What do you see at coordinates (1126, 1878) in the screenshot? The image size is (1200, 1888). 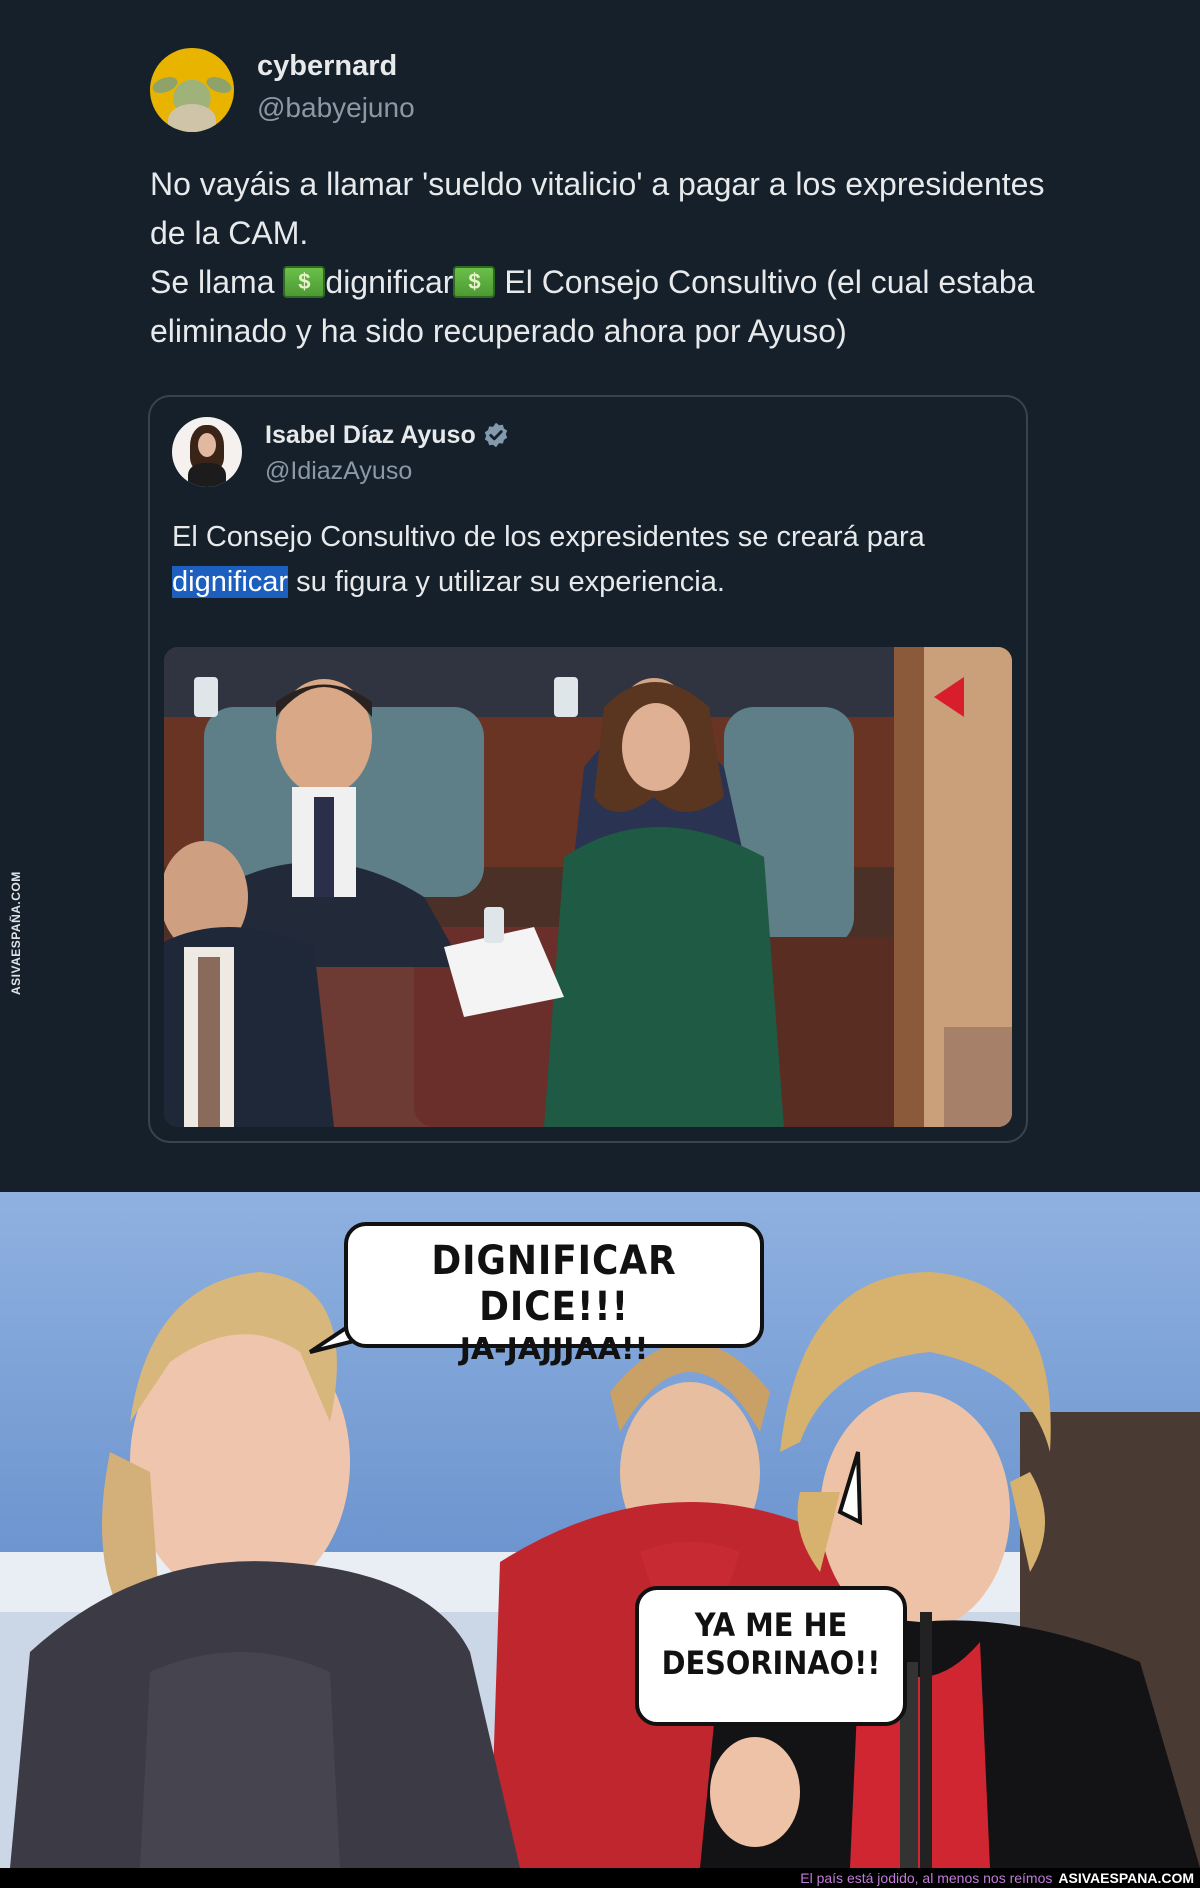 I see `footer-site: ASIVAESPANA.COM` at bounding box center [1126, 1878].